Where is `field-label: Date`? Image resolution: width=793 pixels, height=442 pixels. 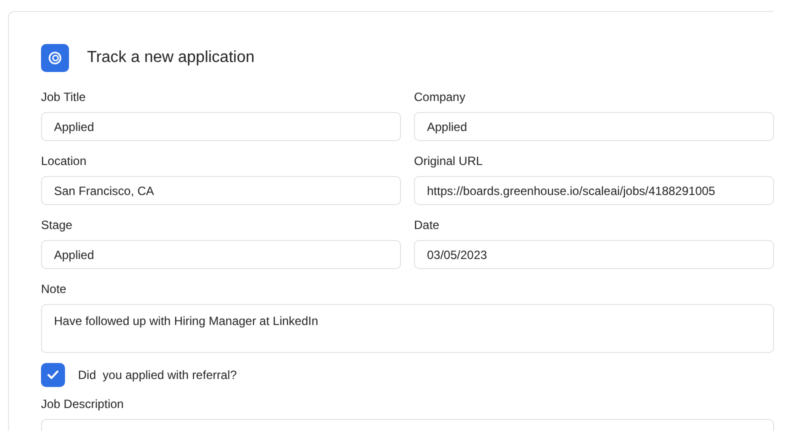
field-label: Date is located at coordinates (427, 225).